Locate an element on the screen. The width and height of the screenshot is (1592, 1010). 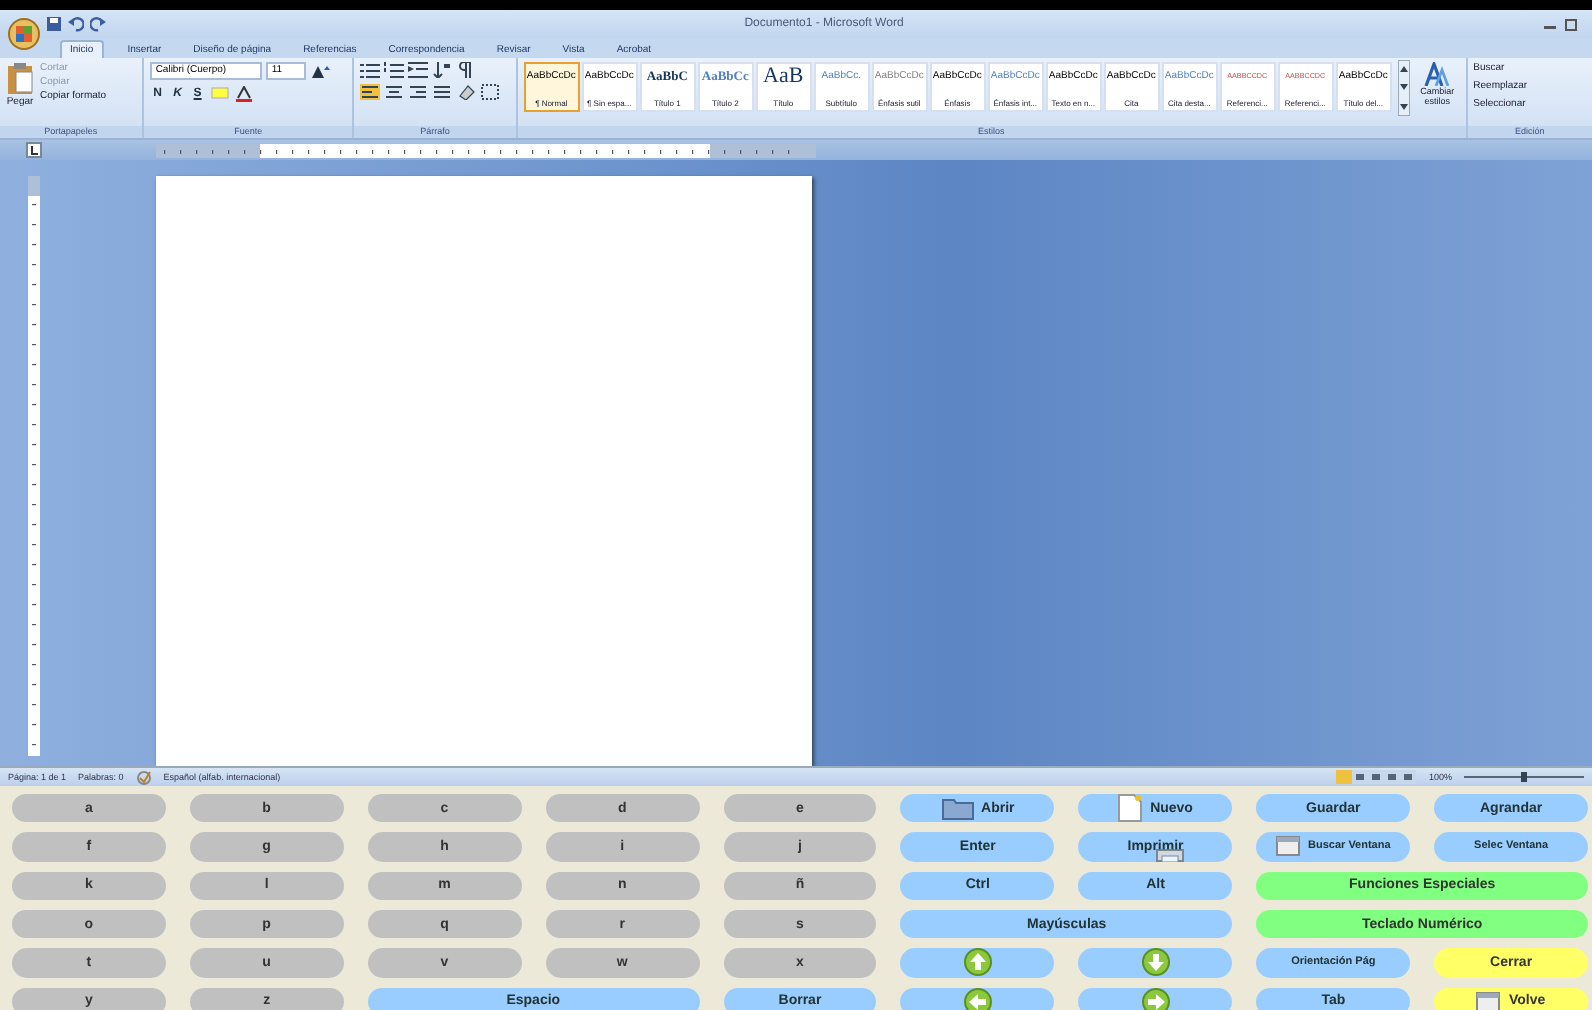
shading-icon is located at coordinates (466, 92).